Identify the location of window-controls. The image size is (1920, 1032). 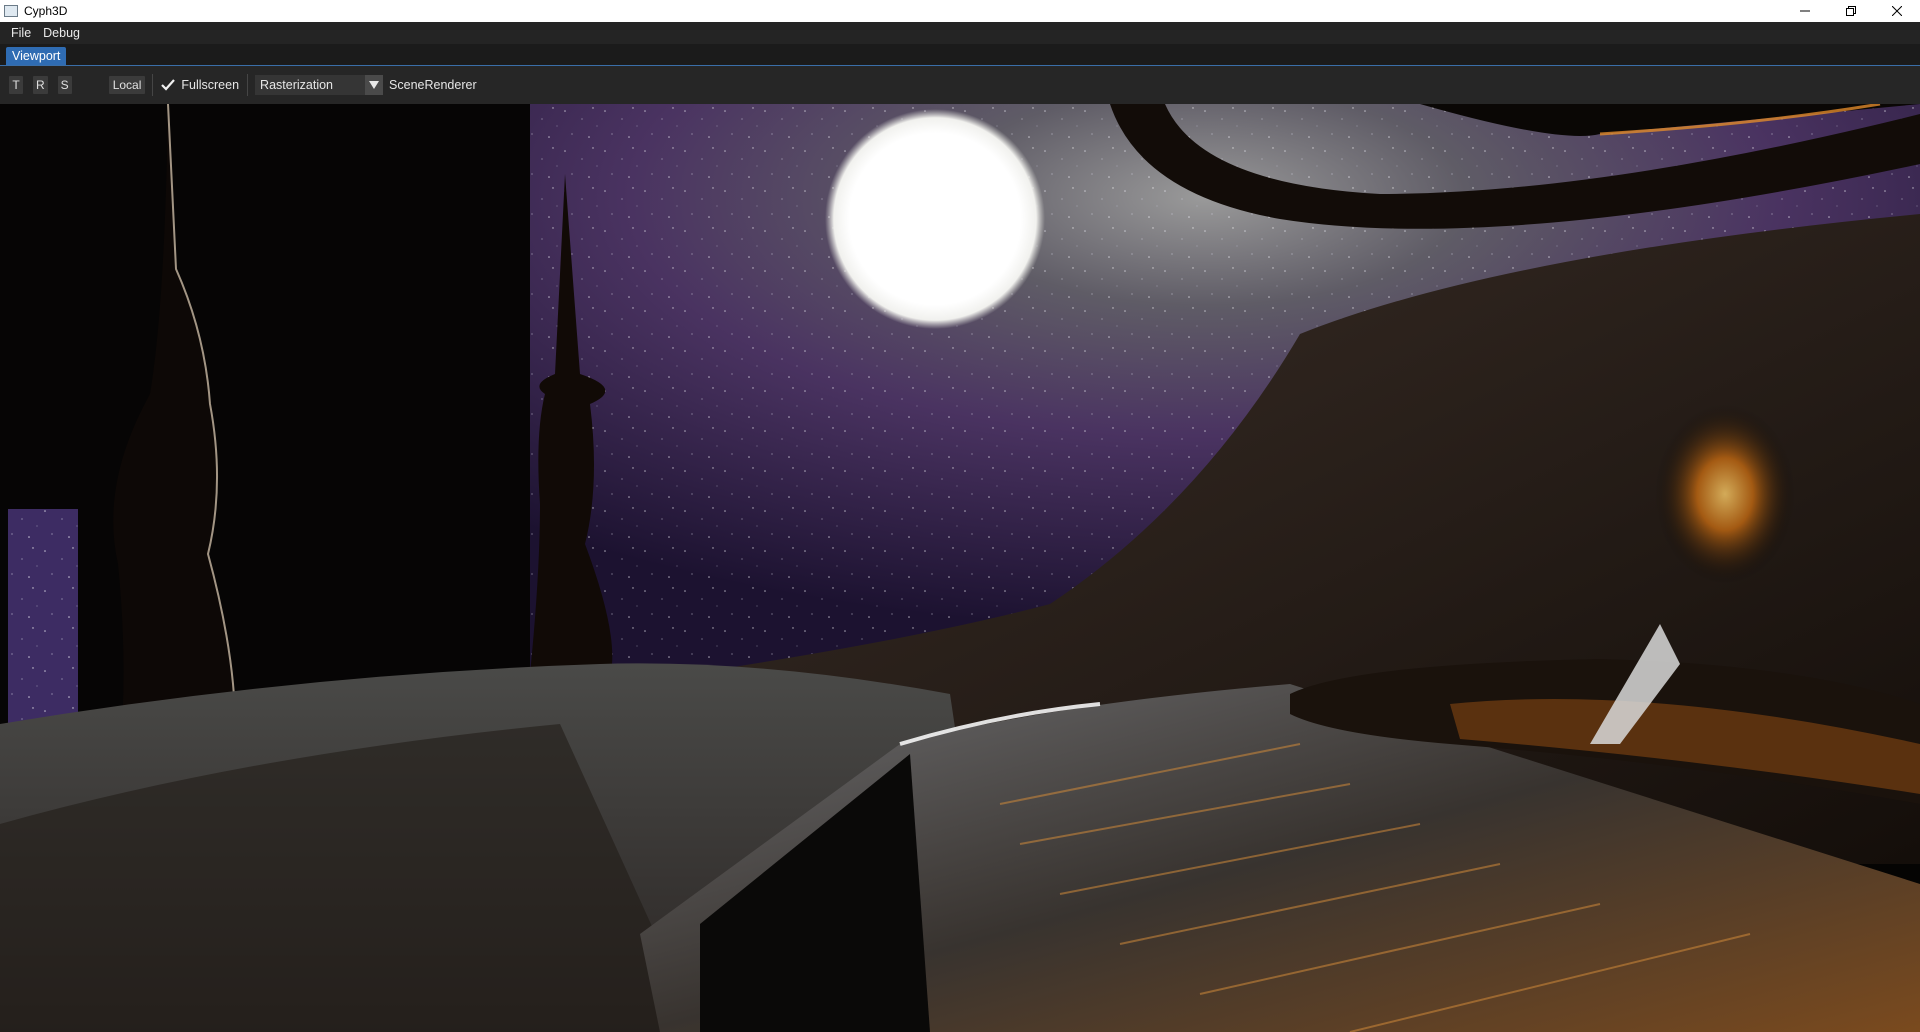
(1851, 11).